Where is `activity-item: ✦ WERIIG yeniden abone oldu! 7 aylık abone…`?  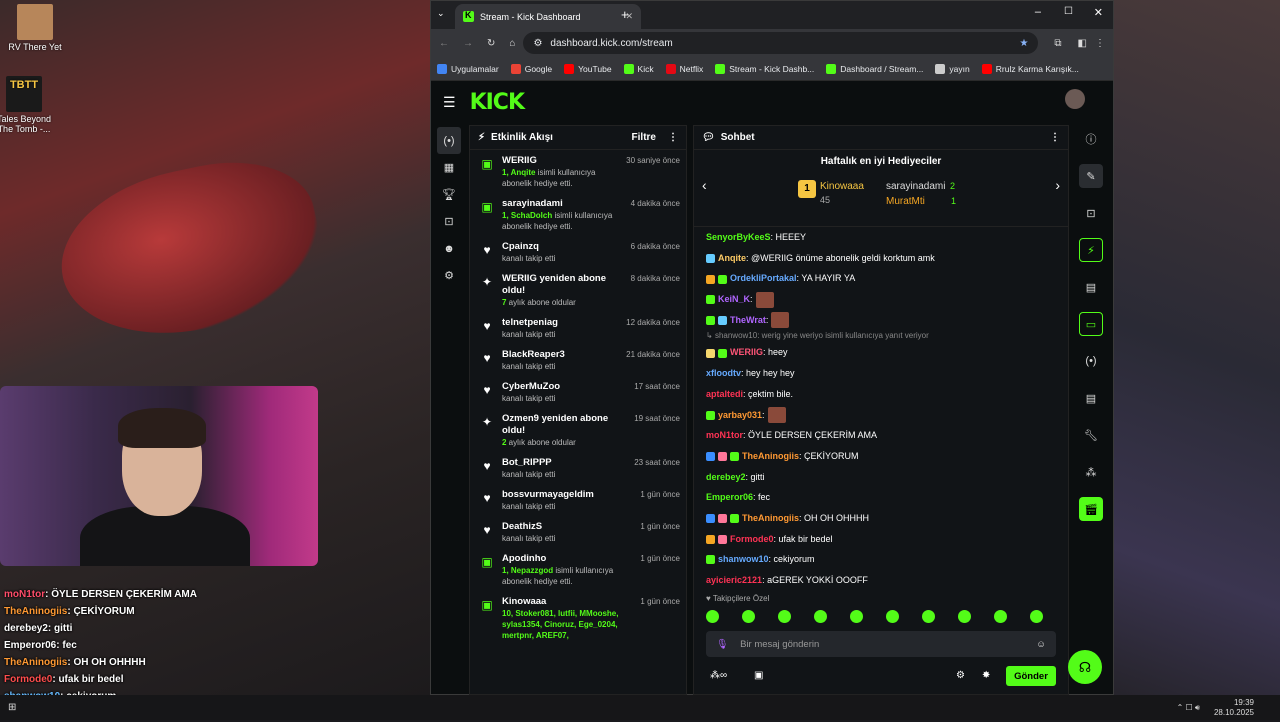 activity-item: ✦ WERIIG yeniden abone oldu! 7 aylık abone… is located at coordinates (578, 290).